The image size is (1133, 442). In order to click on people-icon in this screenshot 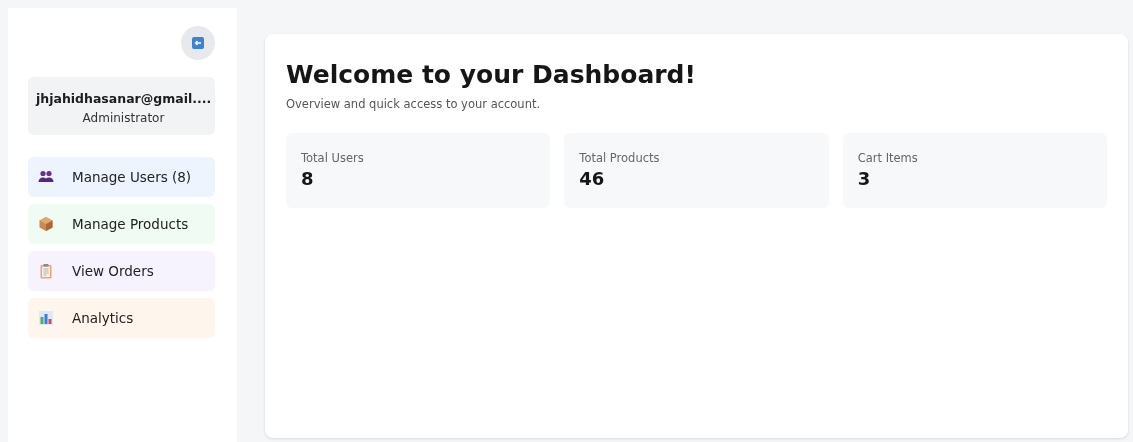, I will do `click(46, 177)`.